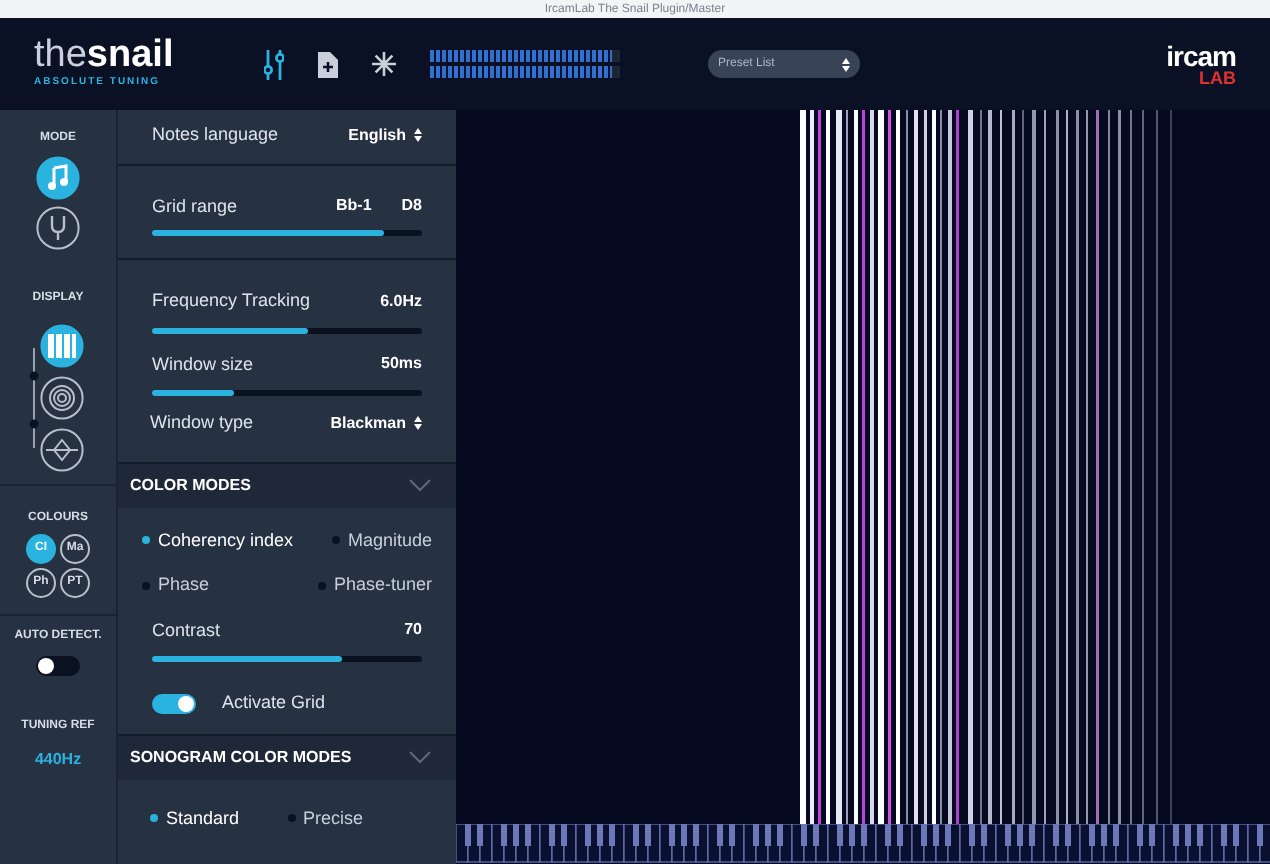 This screenshot has height=864, width=1270. Describe the element at coordinates (1217, 78) in the screenshot. I see `brand-logo-bottom: LAB` at that location.